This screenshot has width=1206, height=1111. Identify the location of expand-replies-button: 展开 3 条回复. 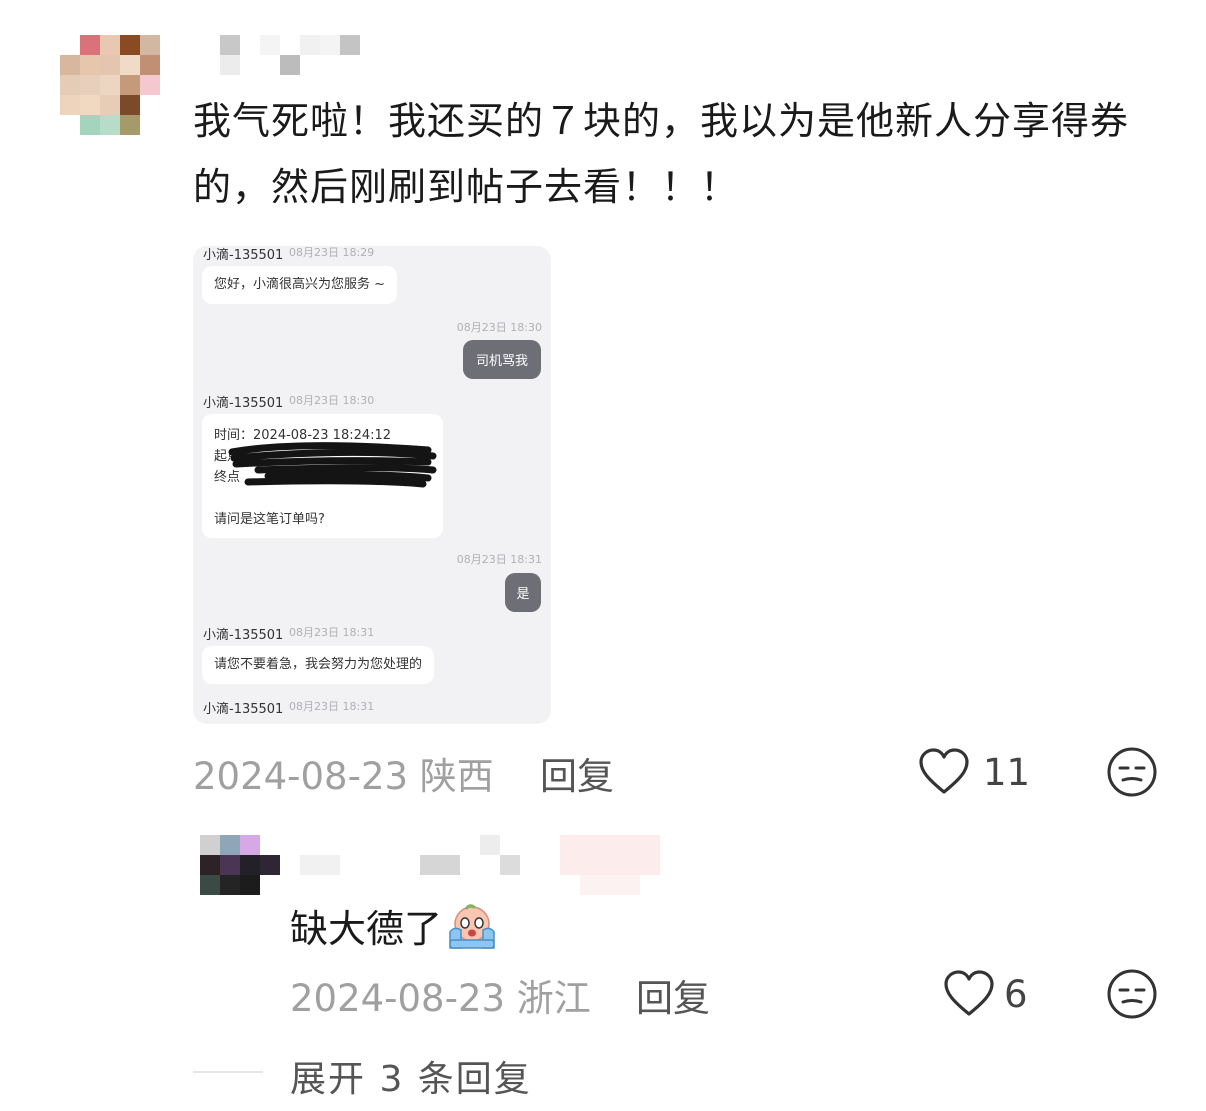
(411, 1076).